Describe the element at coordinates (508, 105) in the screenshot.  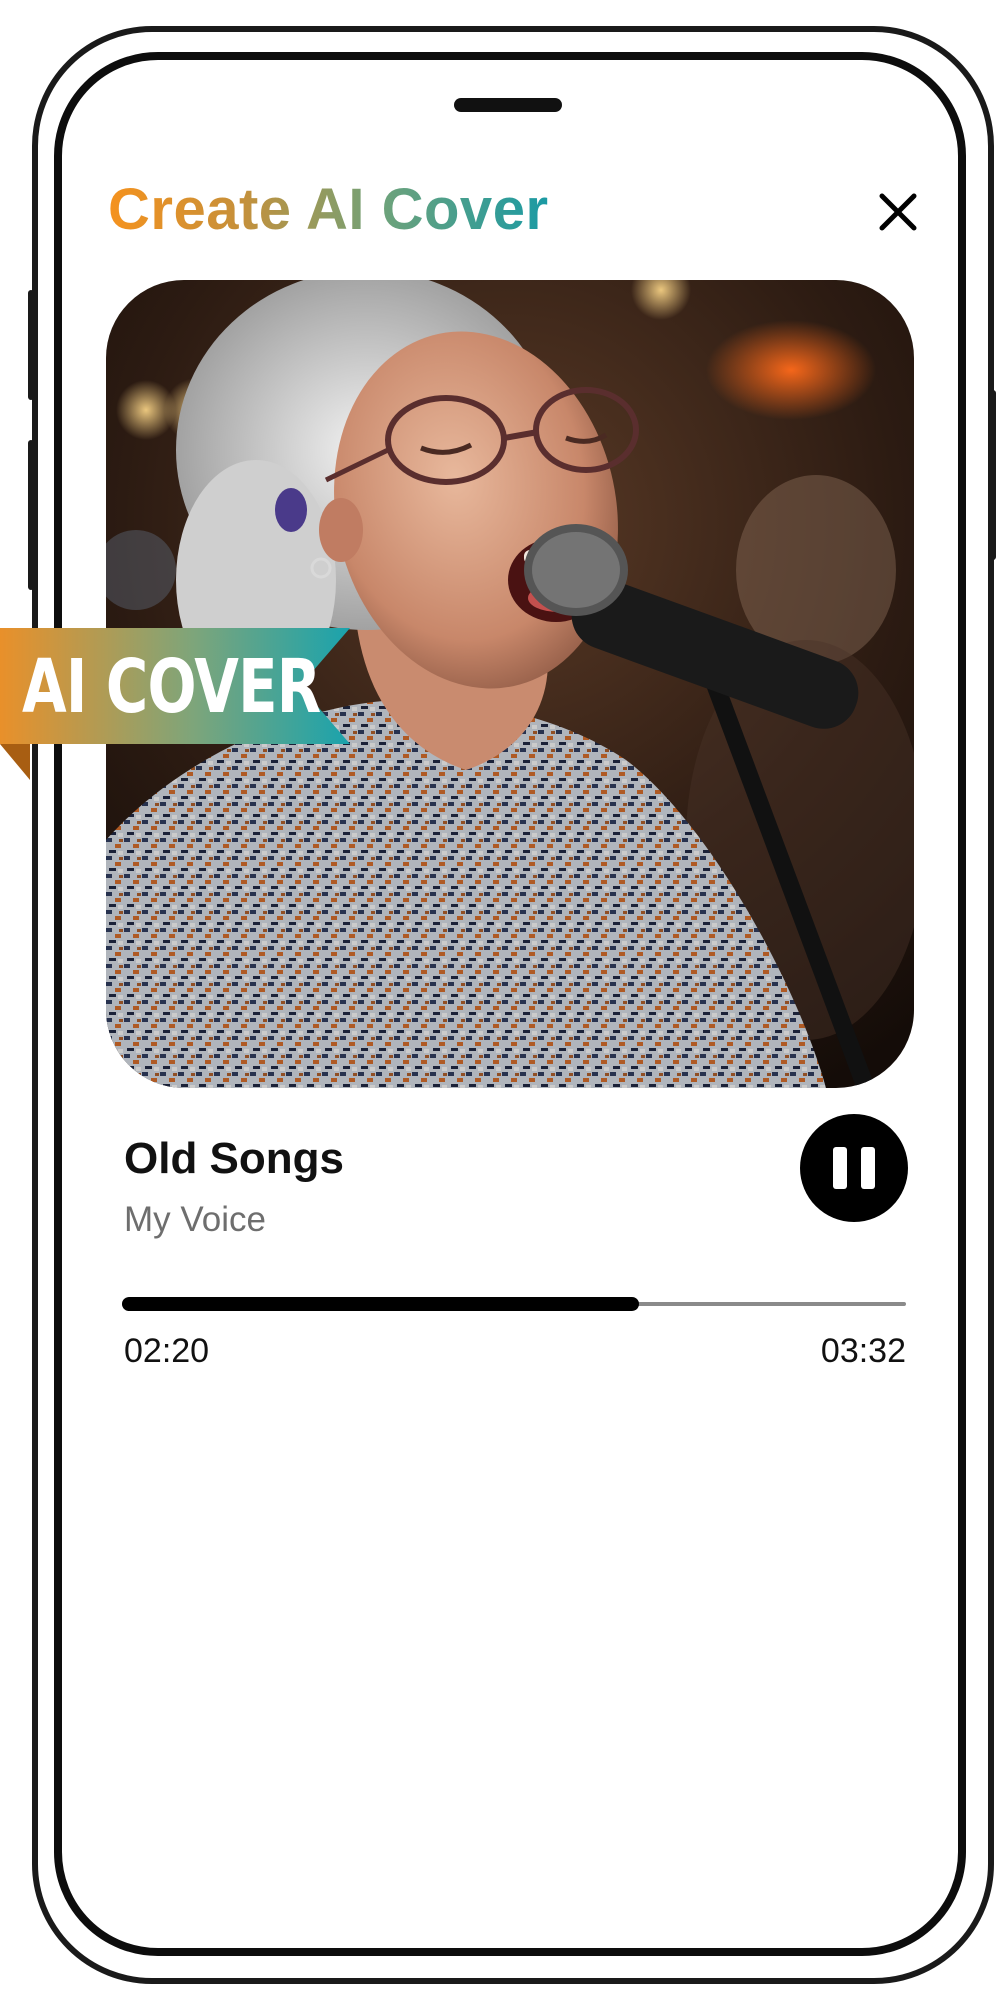
I see `speaker-notch` at that location.